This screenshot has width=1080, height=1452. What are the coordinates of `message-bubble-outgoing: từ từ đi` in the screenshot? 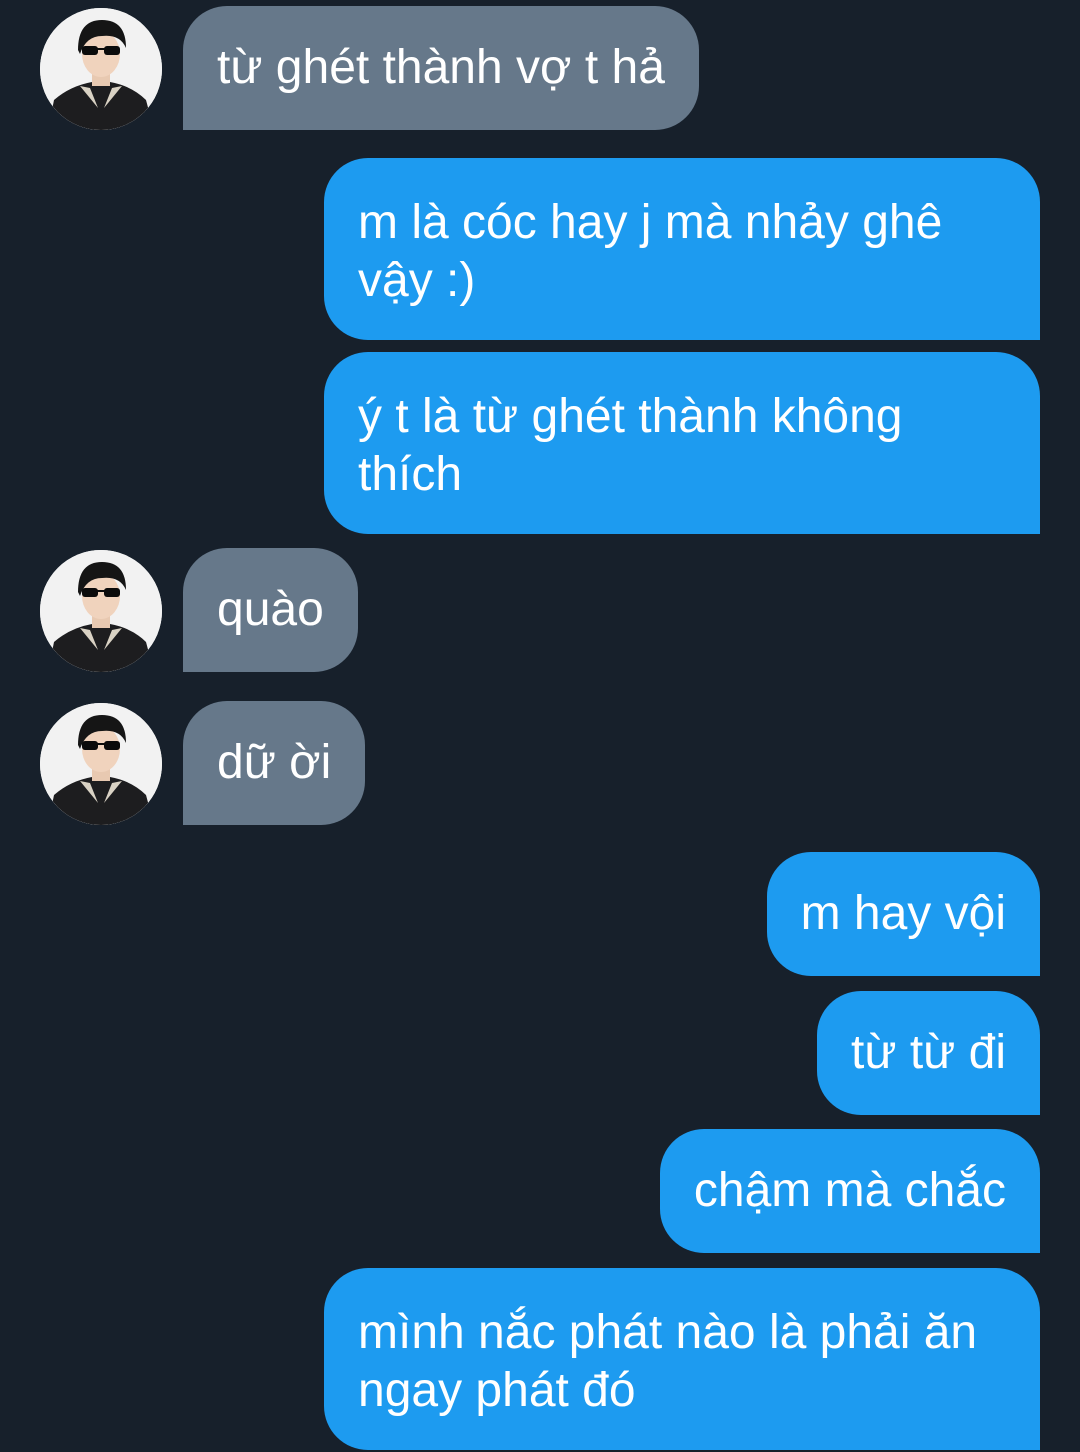 It's located at (928, 1053).